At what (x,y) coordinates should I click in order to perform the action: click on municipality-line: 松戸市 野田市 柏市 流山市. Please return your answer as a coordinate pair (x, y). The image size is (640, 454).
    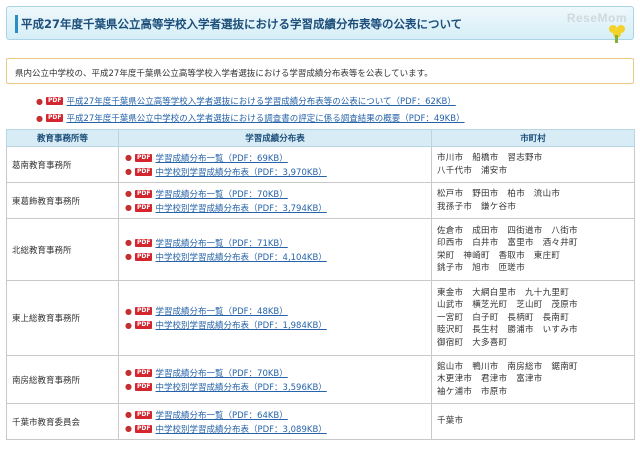
    Looking at the image, I should click on (499, 194).